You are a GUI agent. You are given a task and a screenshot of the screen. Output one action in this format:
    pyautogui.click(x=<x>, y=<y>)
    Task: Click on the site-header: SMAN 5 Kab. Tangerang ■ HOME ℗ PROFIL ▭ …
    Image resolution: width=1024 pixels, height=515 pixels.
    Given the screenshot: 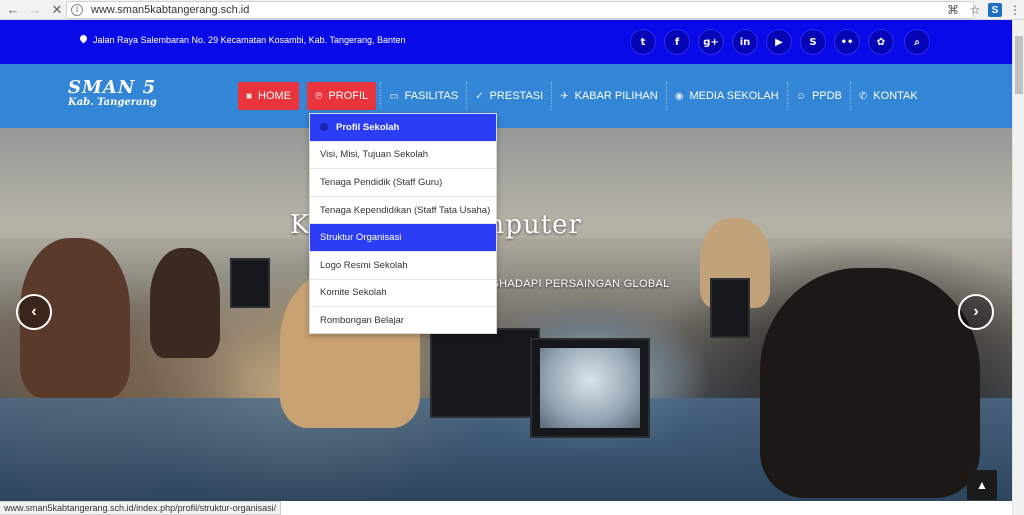 What is the action you would take?
    pyautogui.click(x=506, y=96)
    